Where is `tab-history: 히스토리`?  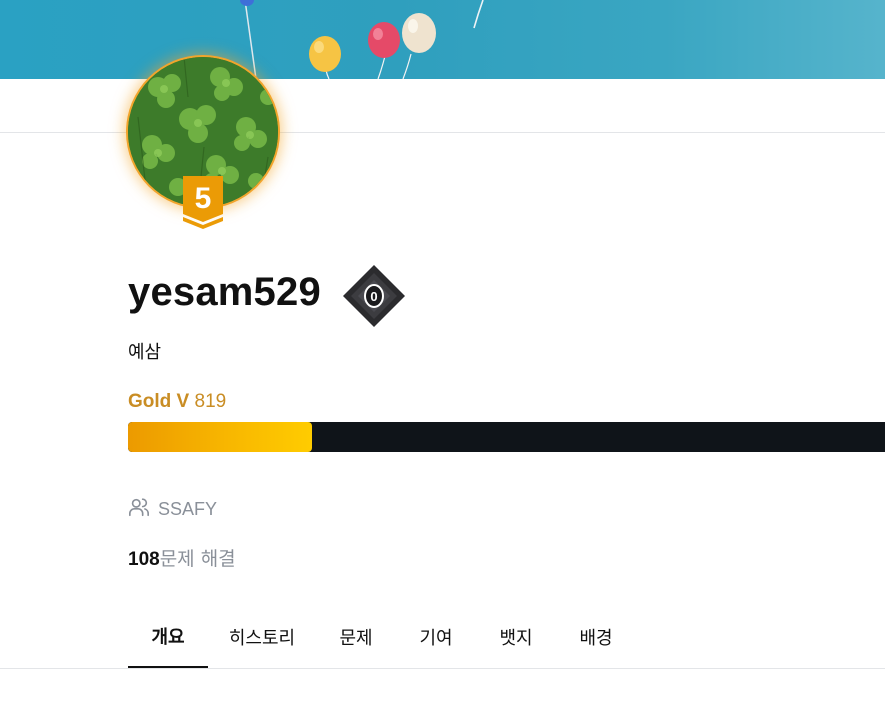
tab-history: 히스토리 is located at coordinates (262, 637).